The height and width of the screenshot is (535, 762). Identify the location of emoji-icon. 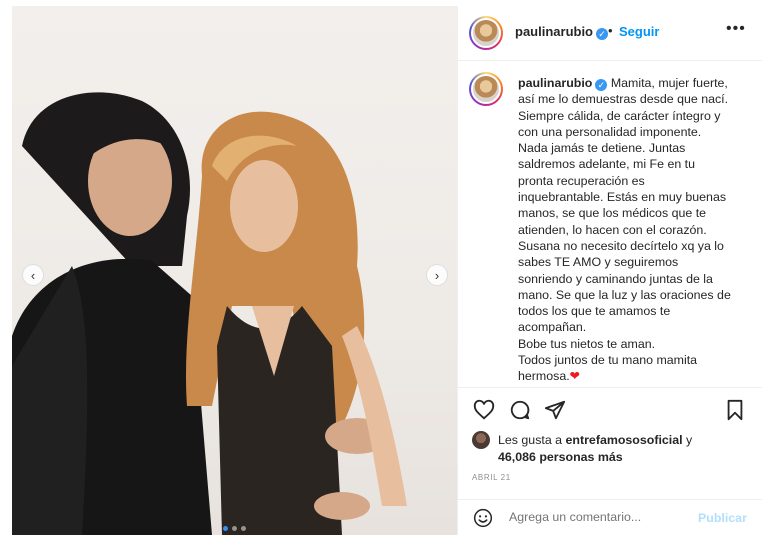
(483, 518).